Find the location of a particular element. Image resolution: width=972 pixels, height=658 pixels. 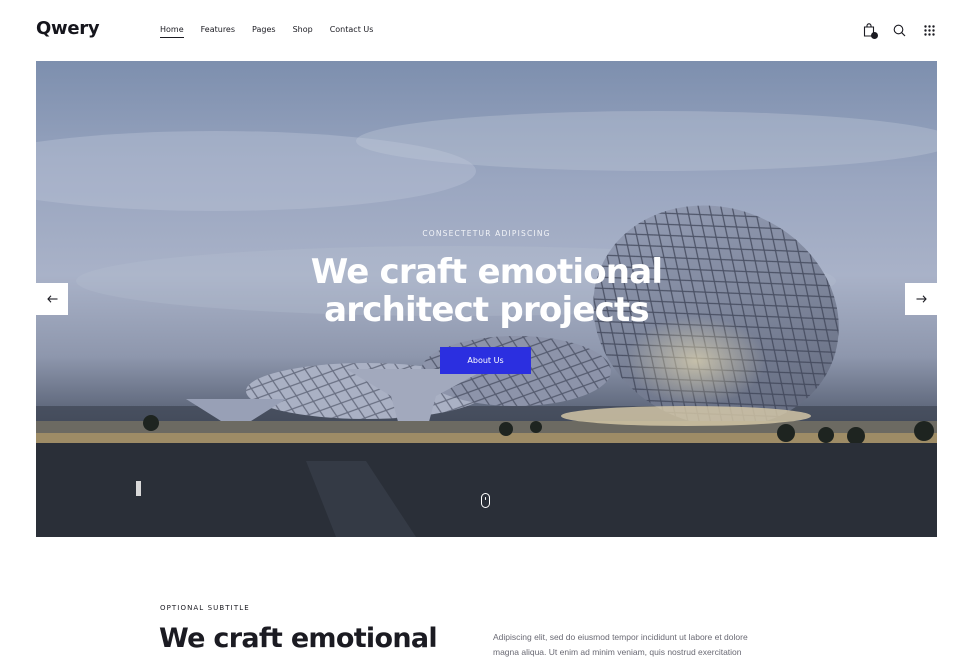

arrow-left-icon is located at coordinates (51, 299).